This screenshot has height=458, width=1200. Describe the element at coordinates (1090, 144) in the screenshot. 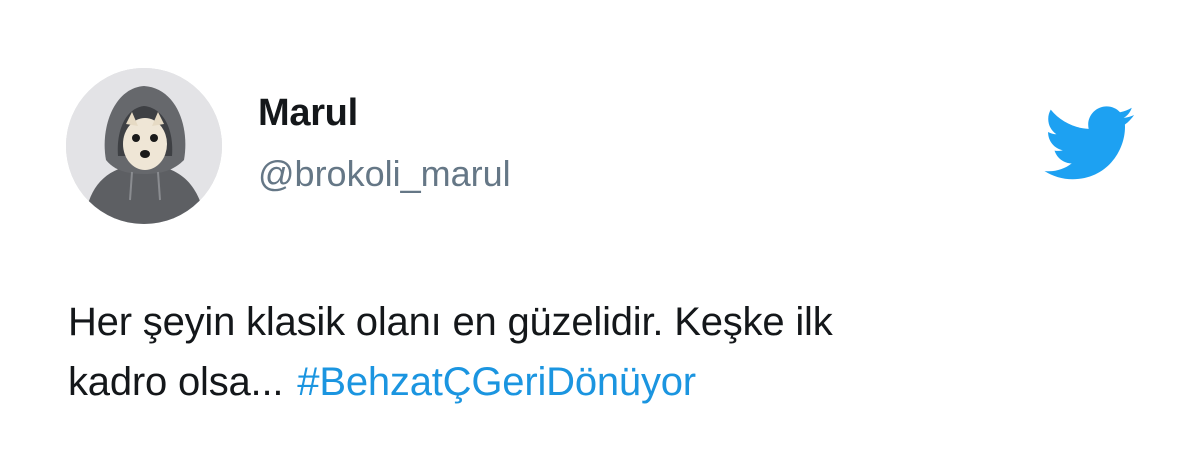

I see `twitter-bird-icon` at that location.